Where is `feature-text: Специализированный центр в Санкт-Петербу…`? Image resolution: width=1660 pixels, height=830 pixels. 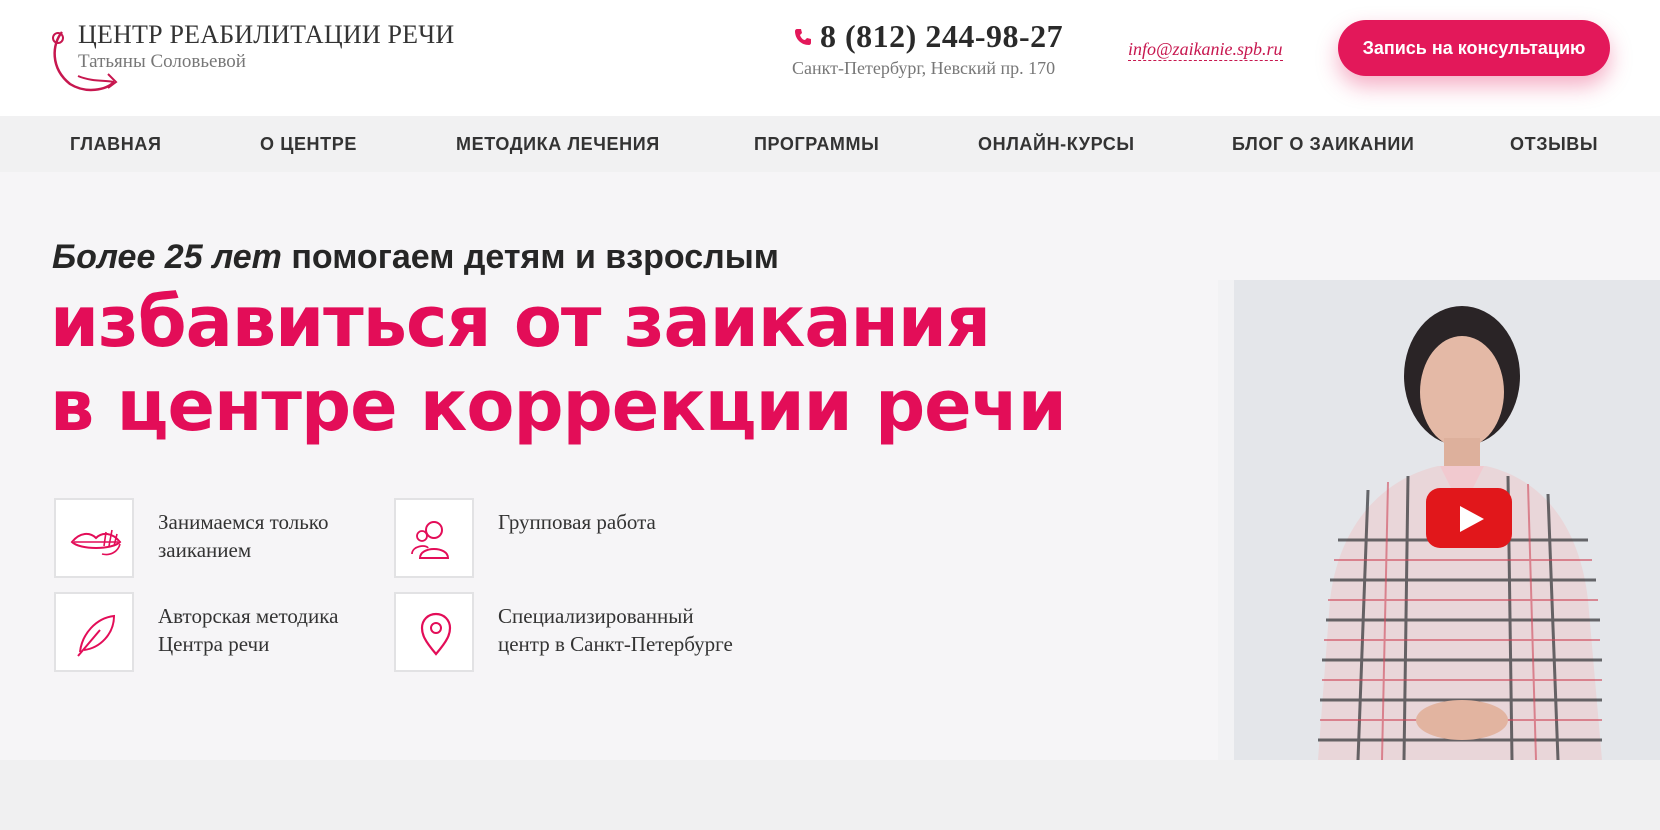
feature-text: Специализированный центр в Санкт-Петербу… is located at coordinates (648, 630).